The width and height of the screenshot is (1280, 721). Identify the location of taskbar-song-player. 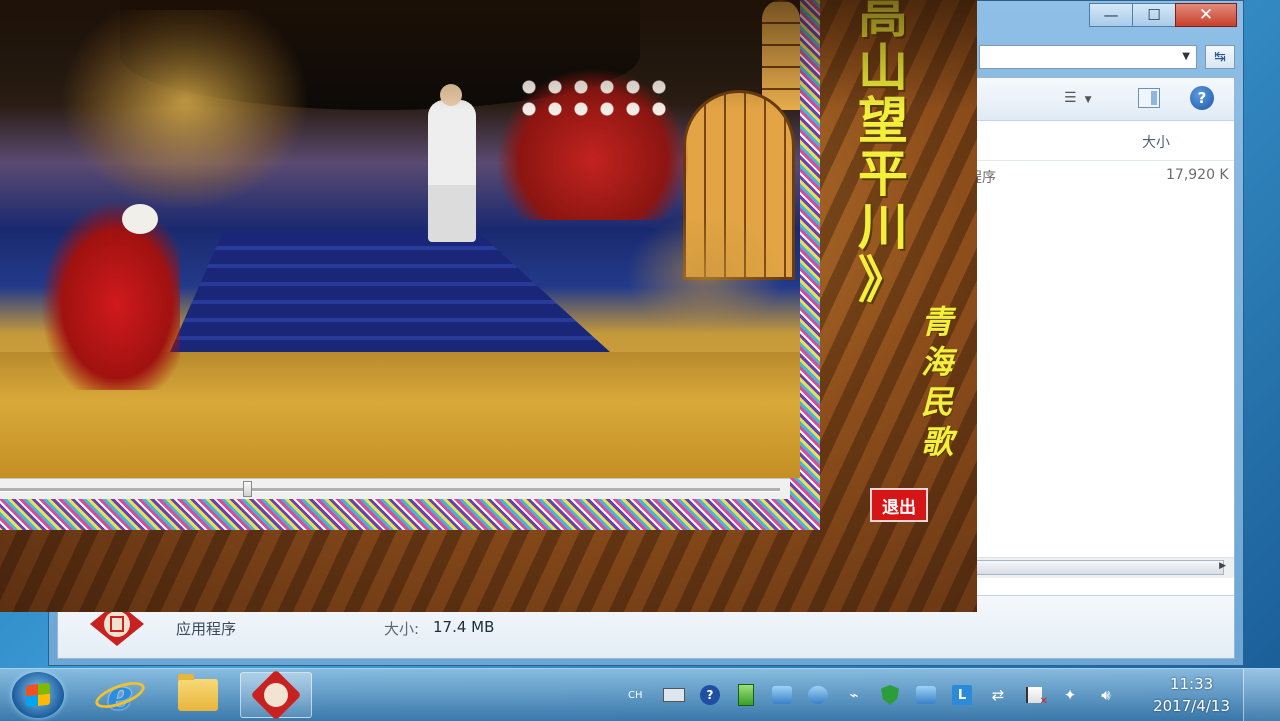
(276, 695).